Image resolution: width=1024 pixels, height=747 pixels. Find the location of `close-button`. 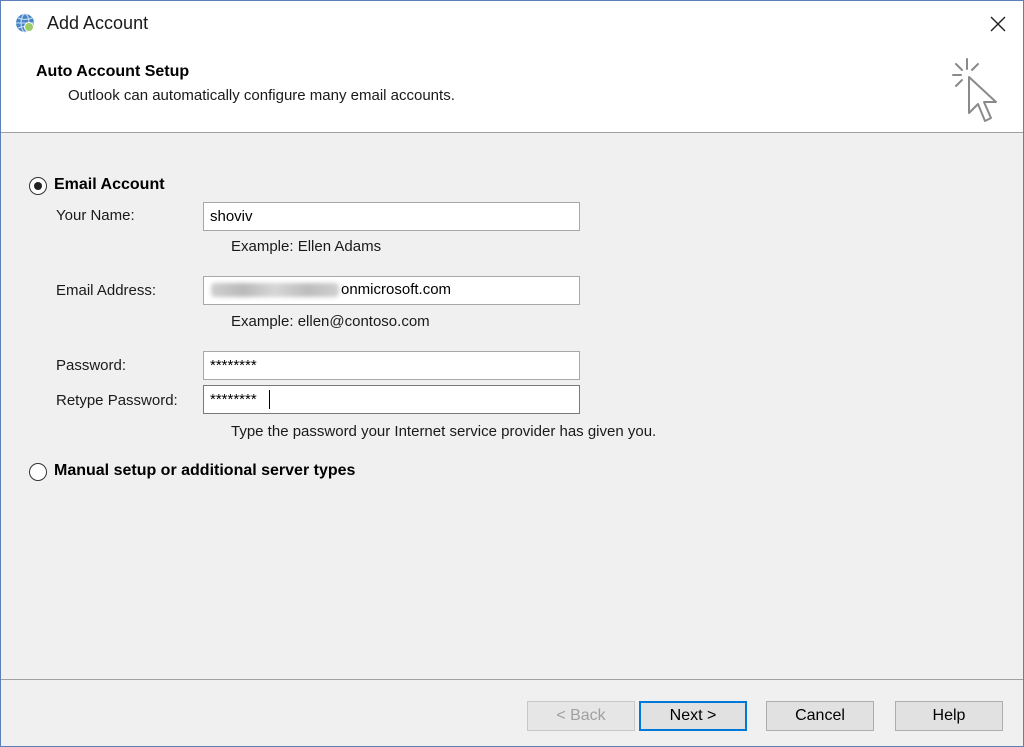

close-button is located at coordinates (998, 24).